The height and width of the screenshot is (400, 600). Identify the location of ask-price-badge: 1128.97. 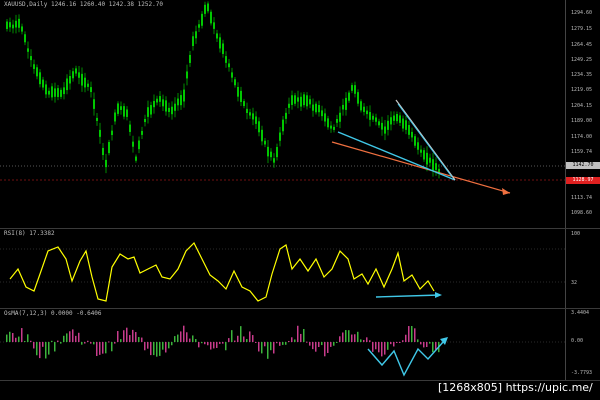
(583, 180).